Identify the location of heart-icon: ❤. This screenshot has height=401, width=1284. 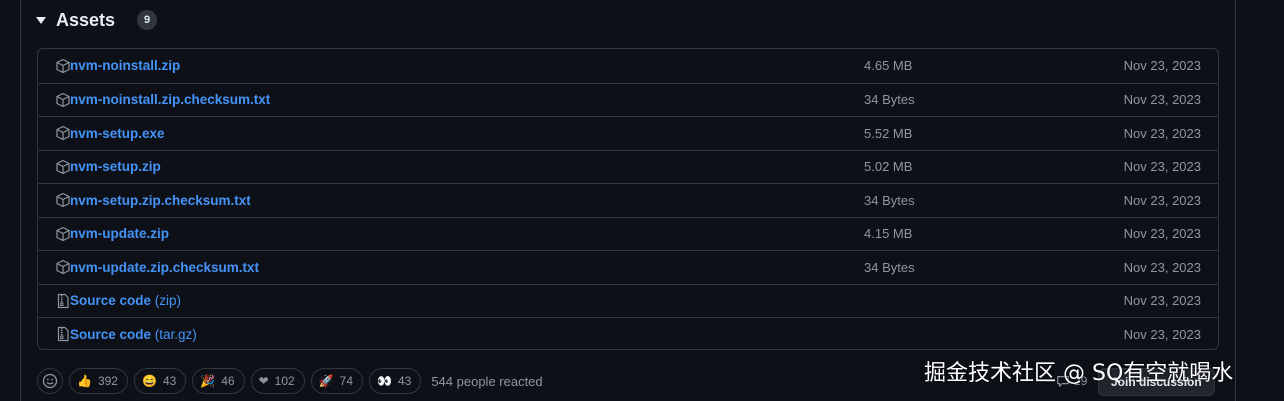
(263, 381).